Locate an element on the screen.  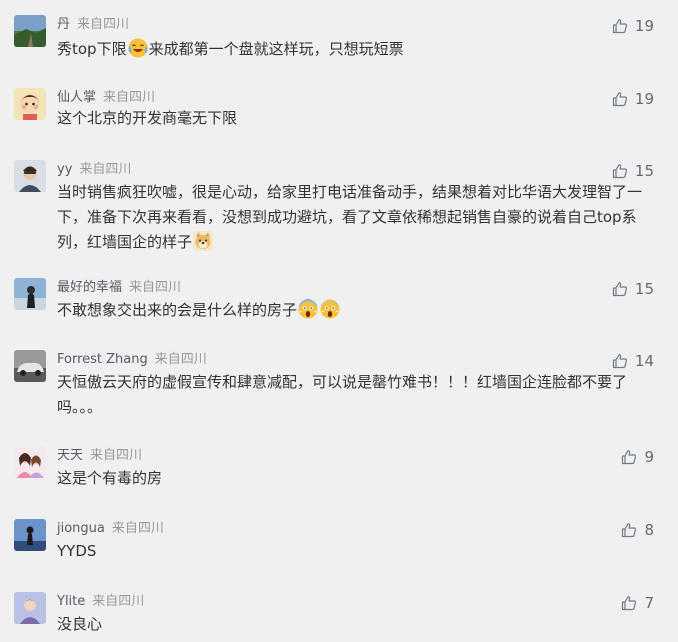
comment-meta: yy 来自四川 is located at coordinates (94, 170).